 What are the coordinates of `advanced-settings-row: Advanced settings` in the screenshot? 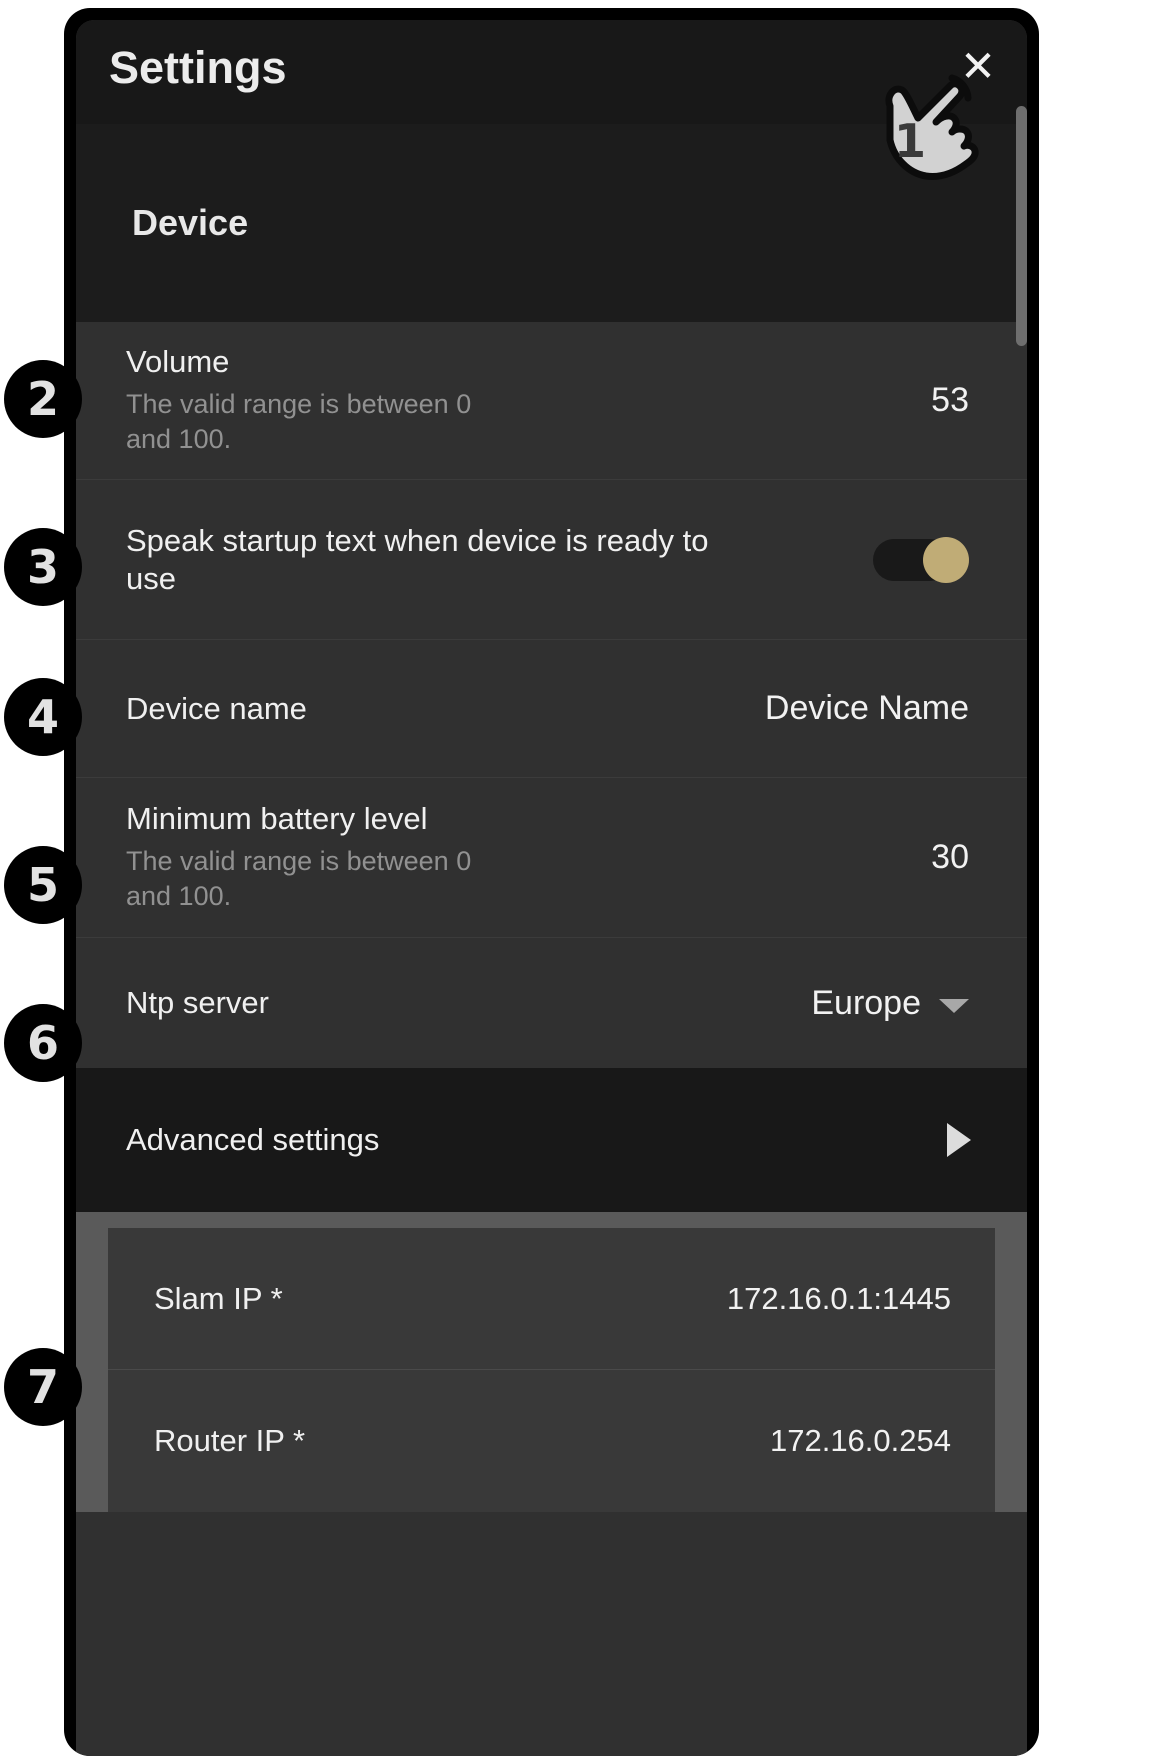 It's located at (551, 1140).